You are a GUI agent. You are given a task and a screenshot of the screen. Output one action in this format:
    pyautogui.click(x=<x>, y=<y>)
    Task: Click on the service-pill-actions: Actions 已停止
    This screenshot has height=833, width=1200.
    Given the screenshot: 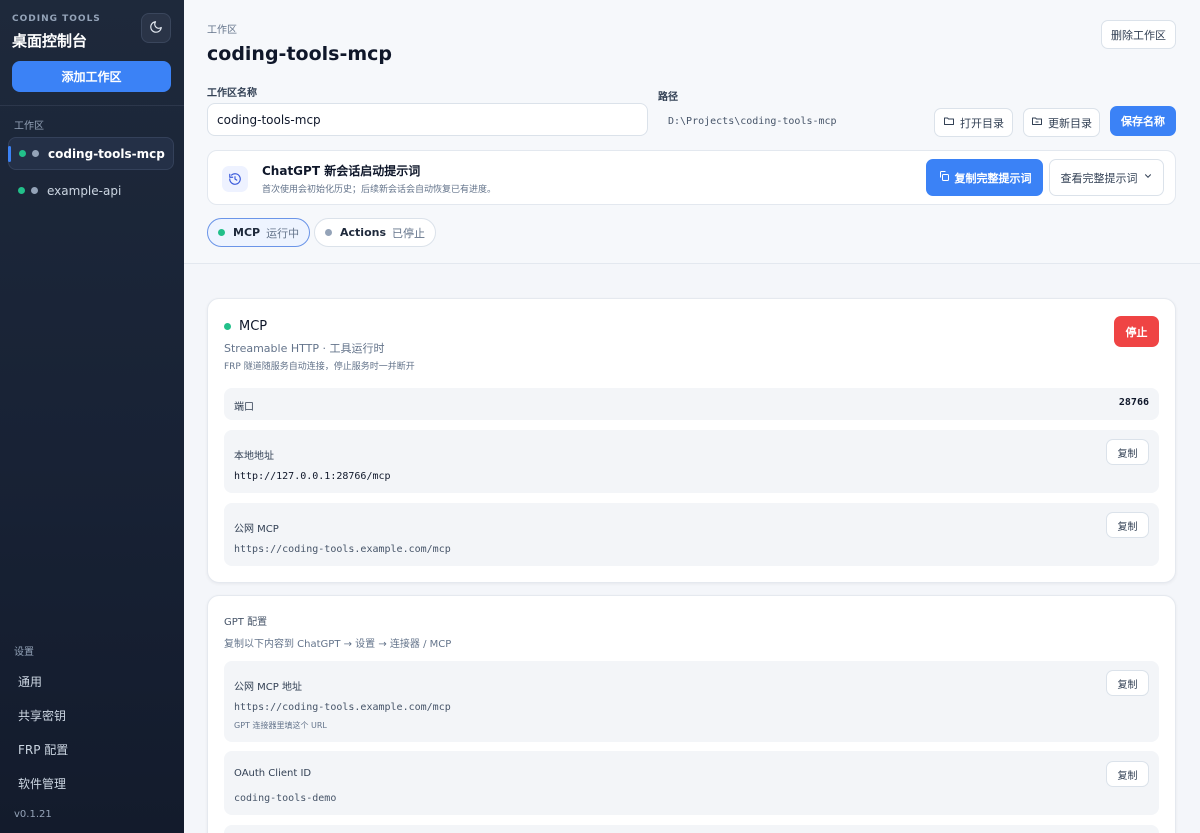 What is the action you would take?
    pyautogui.click(x=375, y=232)
    